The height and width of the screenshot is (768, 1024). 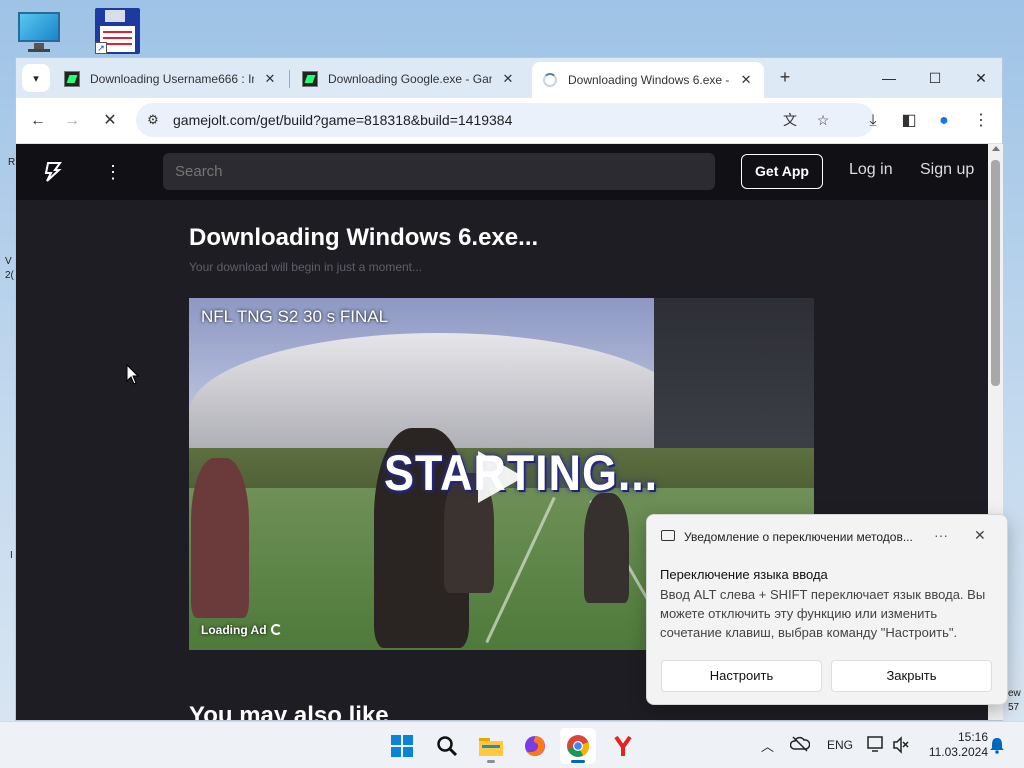 I want to click on side-panel-button: ◧, so click(x=909, y=121).